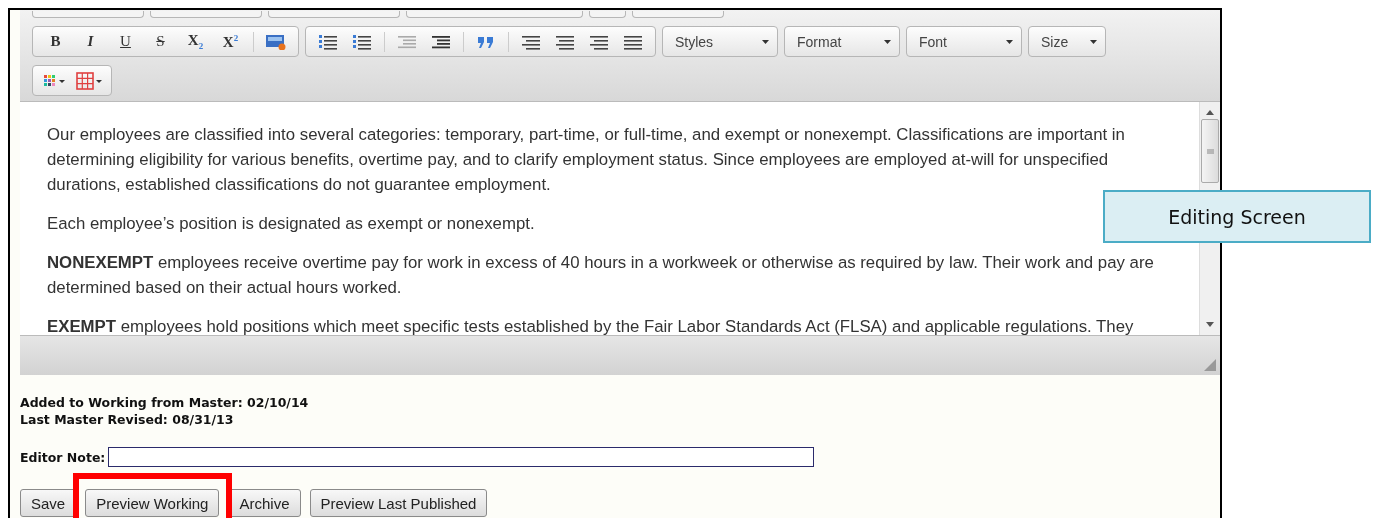 The height and width of the screenshot is (518, 1375). Describe the element at coordinates (1237, 216) in the screenshot. I see `callout-tooltip: Editing Screen` at that location.